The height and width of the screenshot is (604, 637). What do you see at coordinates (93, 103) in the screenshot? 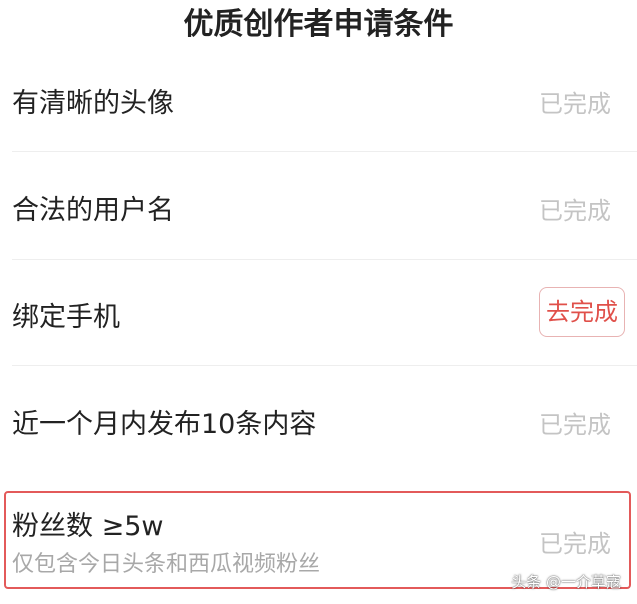
I see `condition-label: 有清晰的头像` at bounding box center [93, 103].